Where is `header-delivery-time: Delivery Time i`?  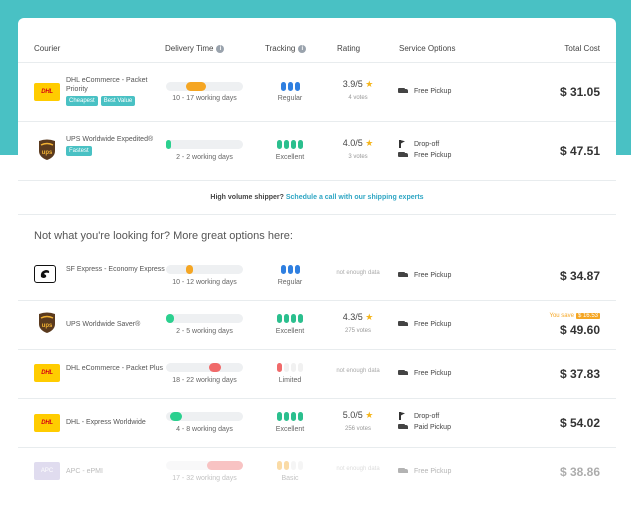
header-delivery-time: Delivery Time i is located at coordinates (195, 48).